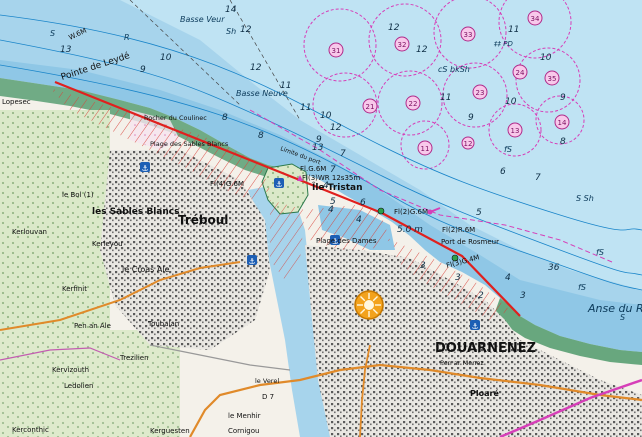  What do you see at coordinates (78, 195) in the screenshot?
I see `label-kerbol: le Bol (1)` at bounding box center [78, 195].